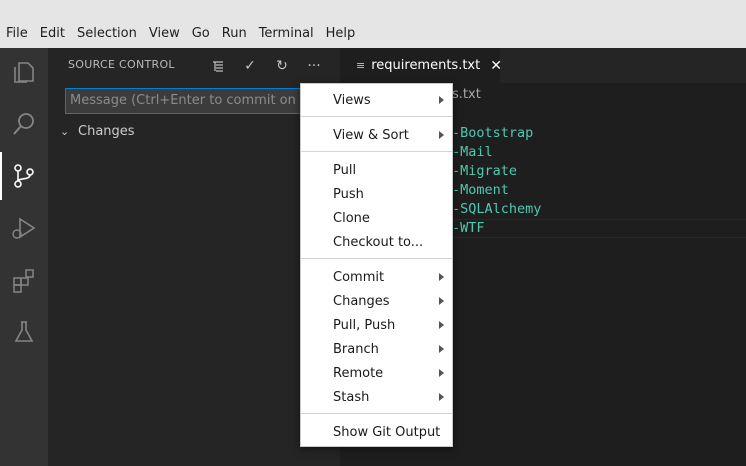 This screenshot has width=746, height=466. Describe the element at coordinates (201, 34) in the screenshot. I see `menu-go: Go` at that location.